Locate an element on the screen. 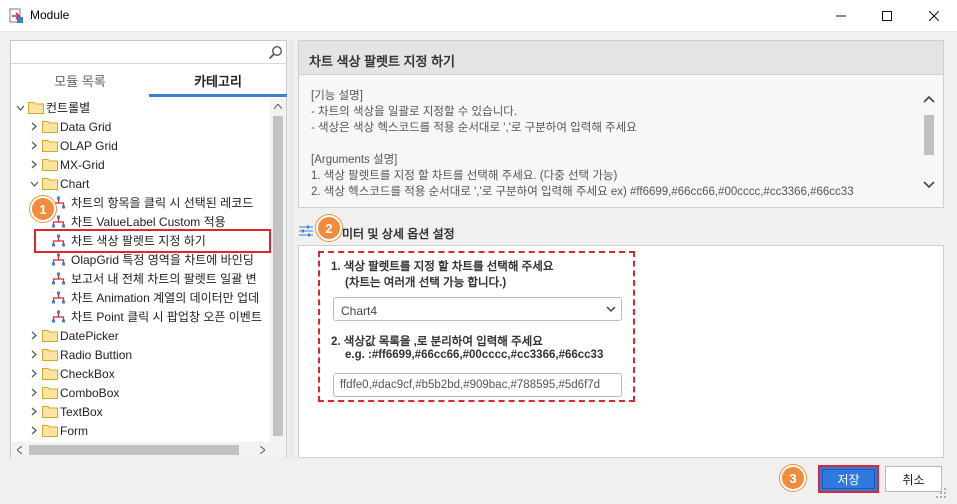  tree-folder: MX-Grid is located at coordinates (67, 164).